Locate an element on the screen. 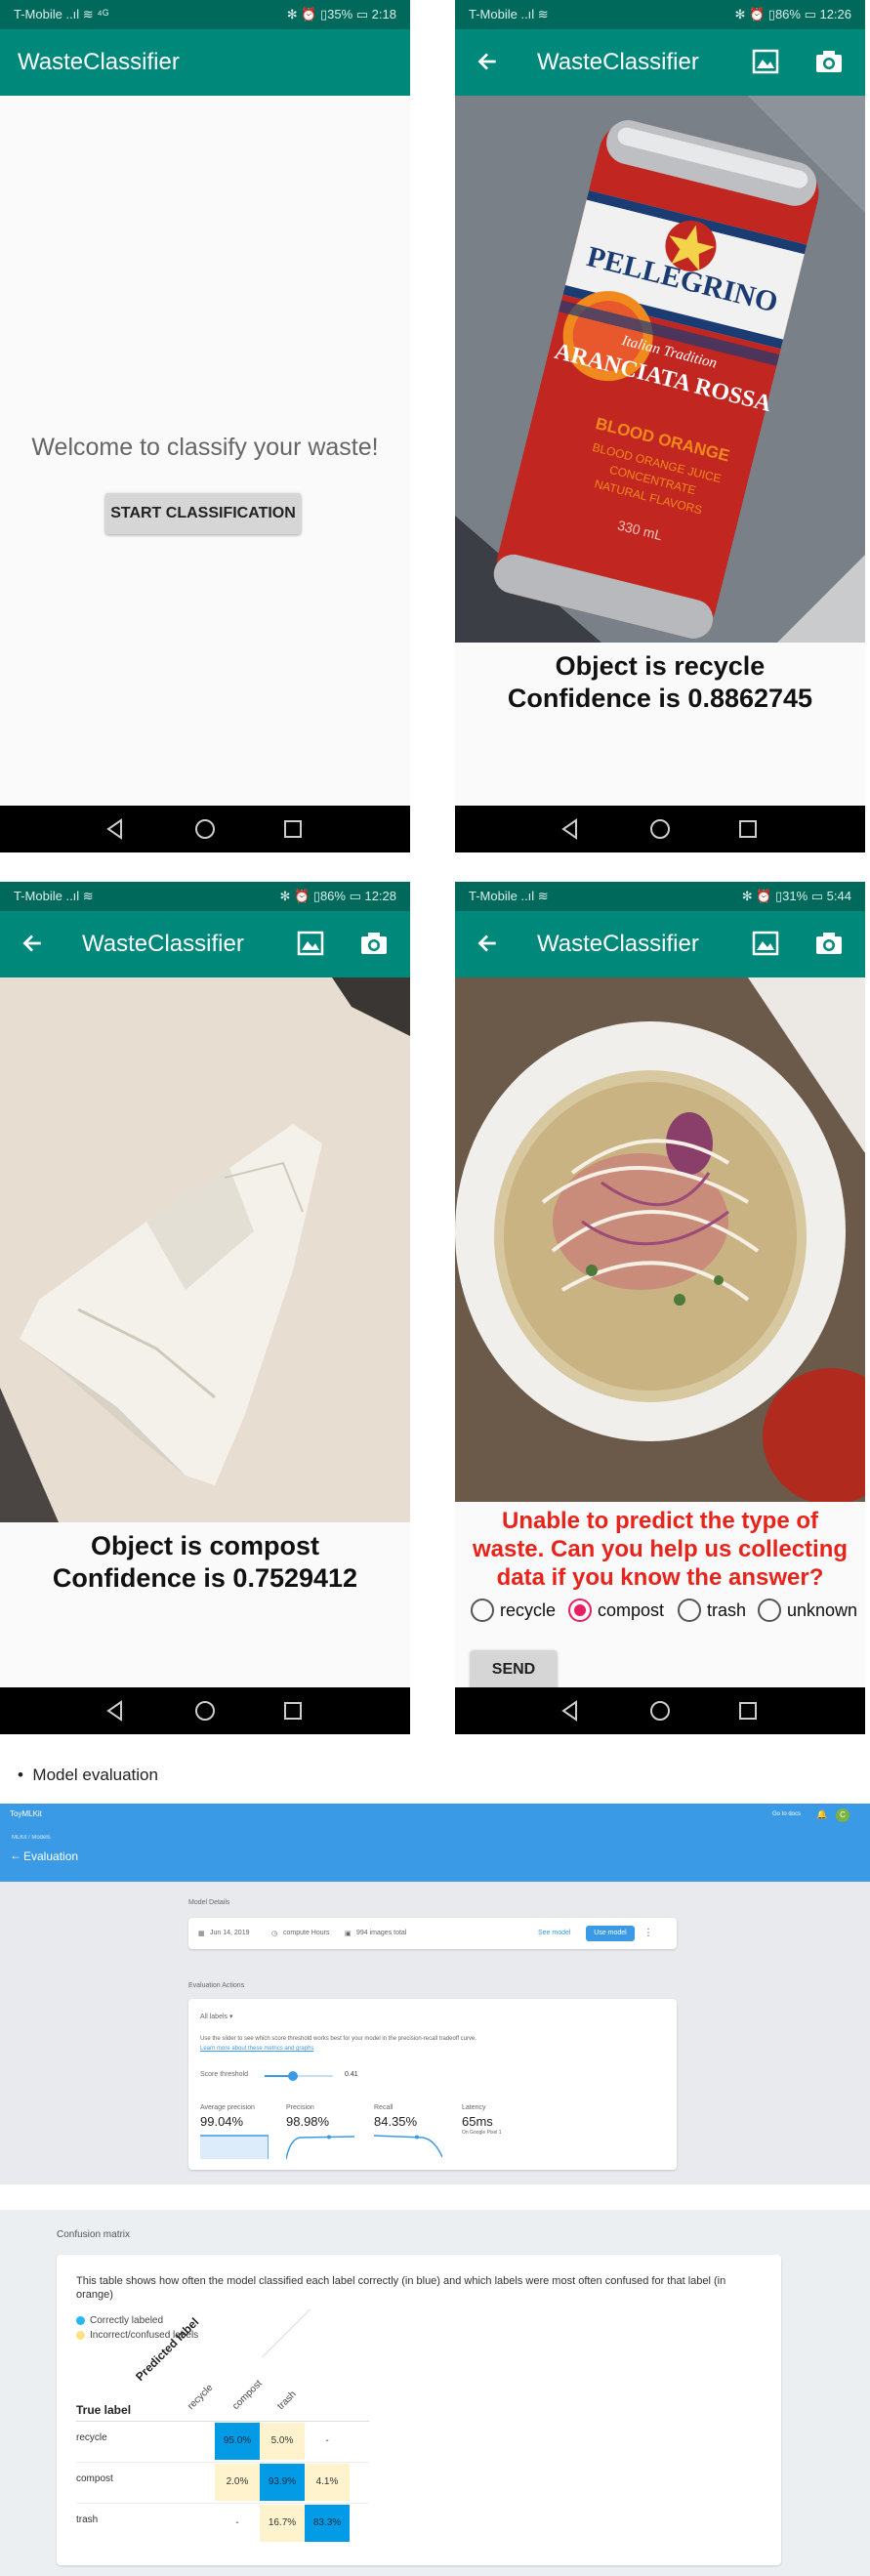  metric-label-latency: Latency is located at coordinates (474, 2108).